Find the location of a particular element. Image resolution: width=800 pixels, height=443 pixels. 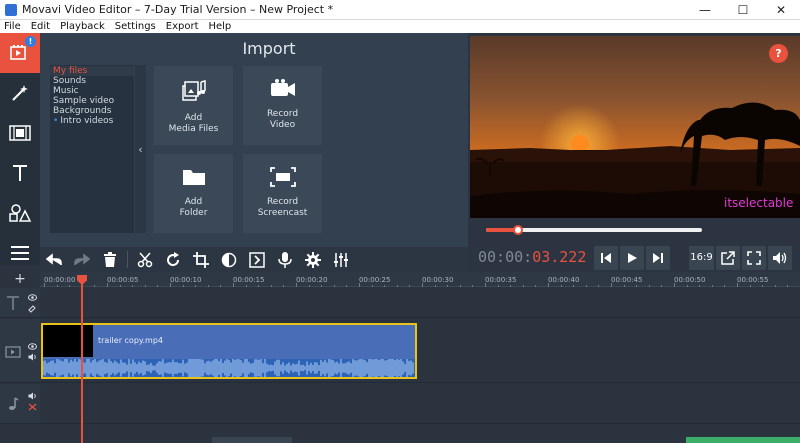

fullscreen-button is located at coordinates (754, 258).